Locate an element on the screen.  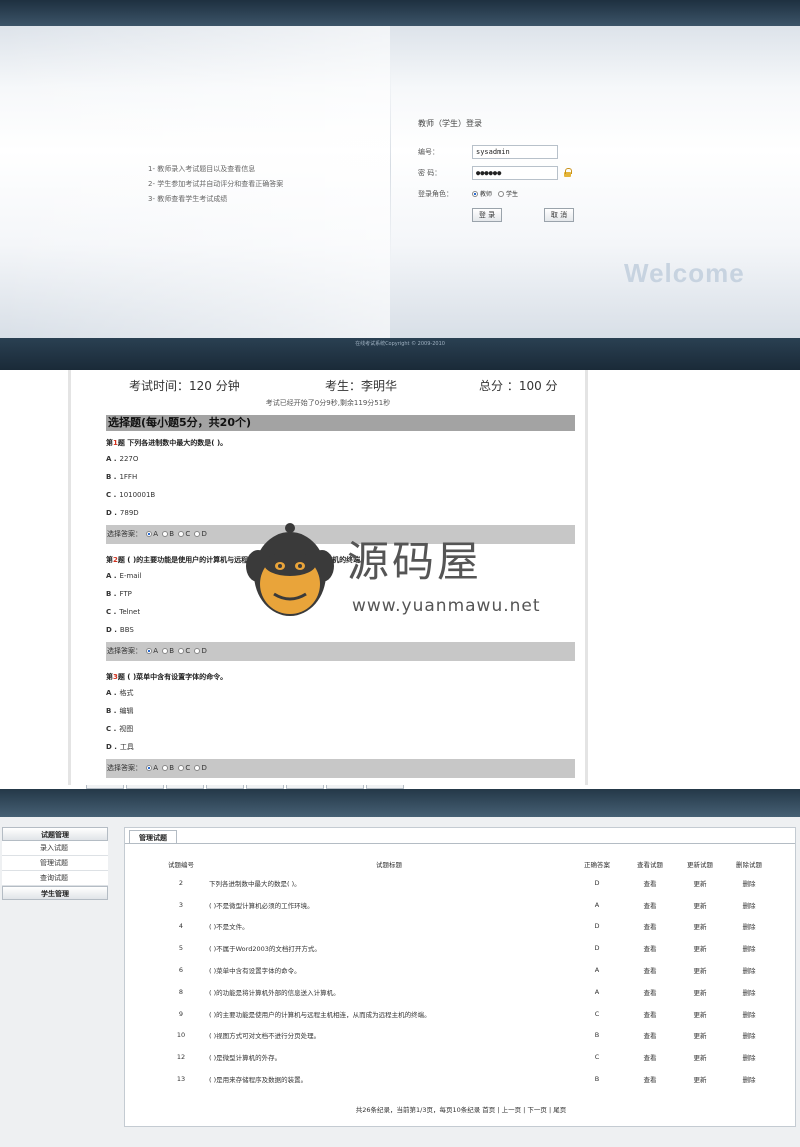
sidebar-header-questions: 试题管理 is located at coordinates (55, 834).